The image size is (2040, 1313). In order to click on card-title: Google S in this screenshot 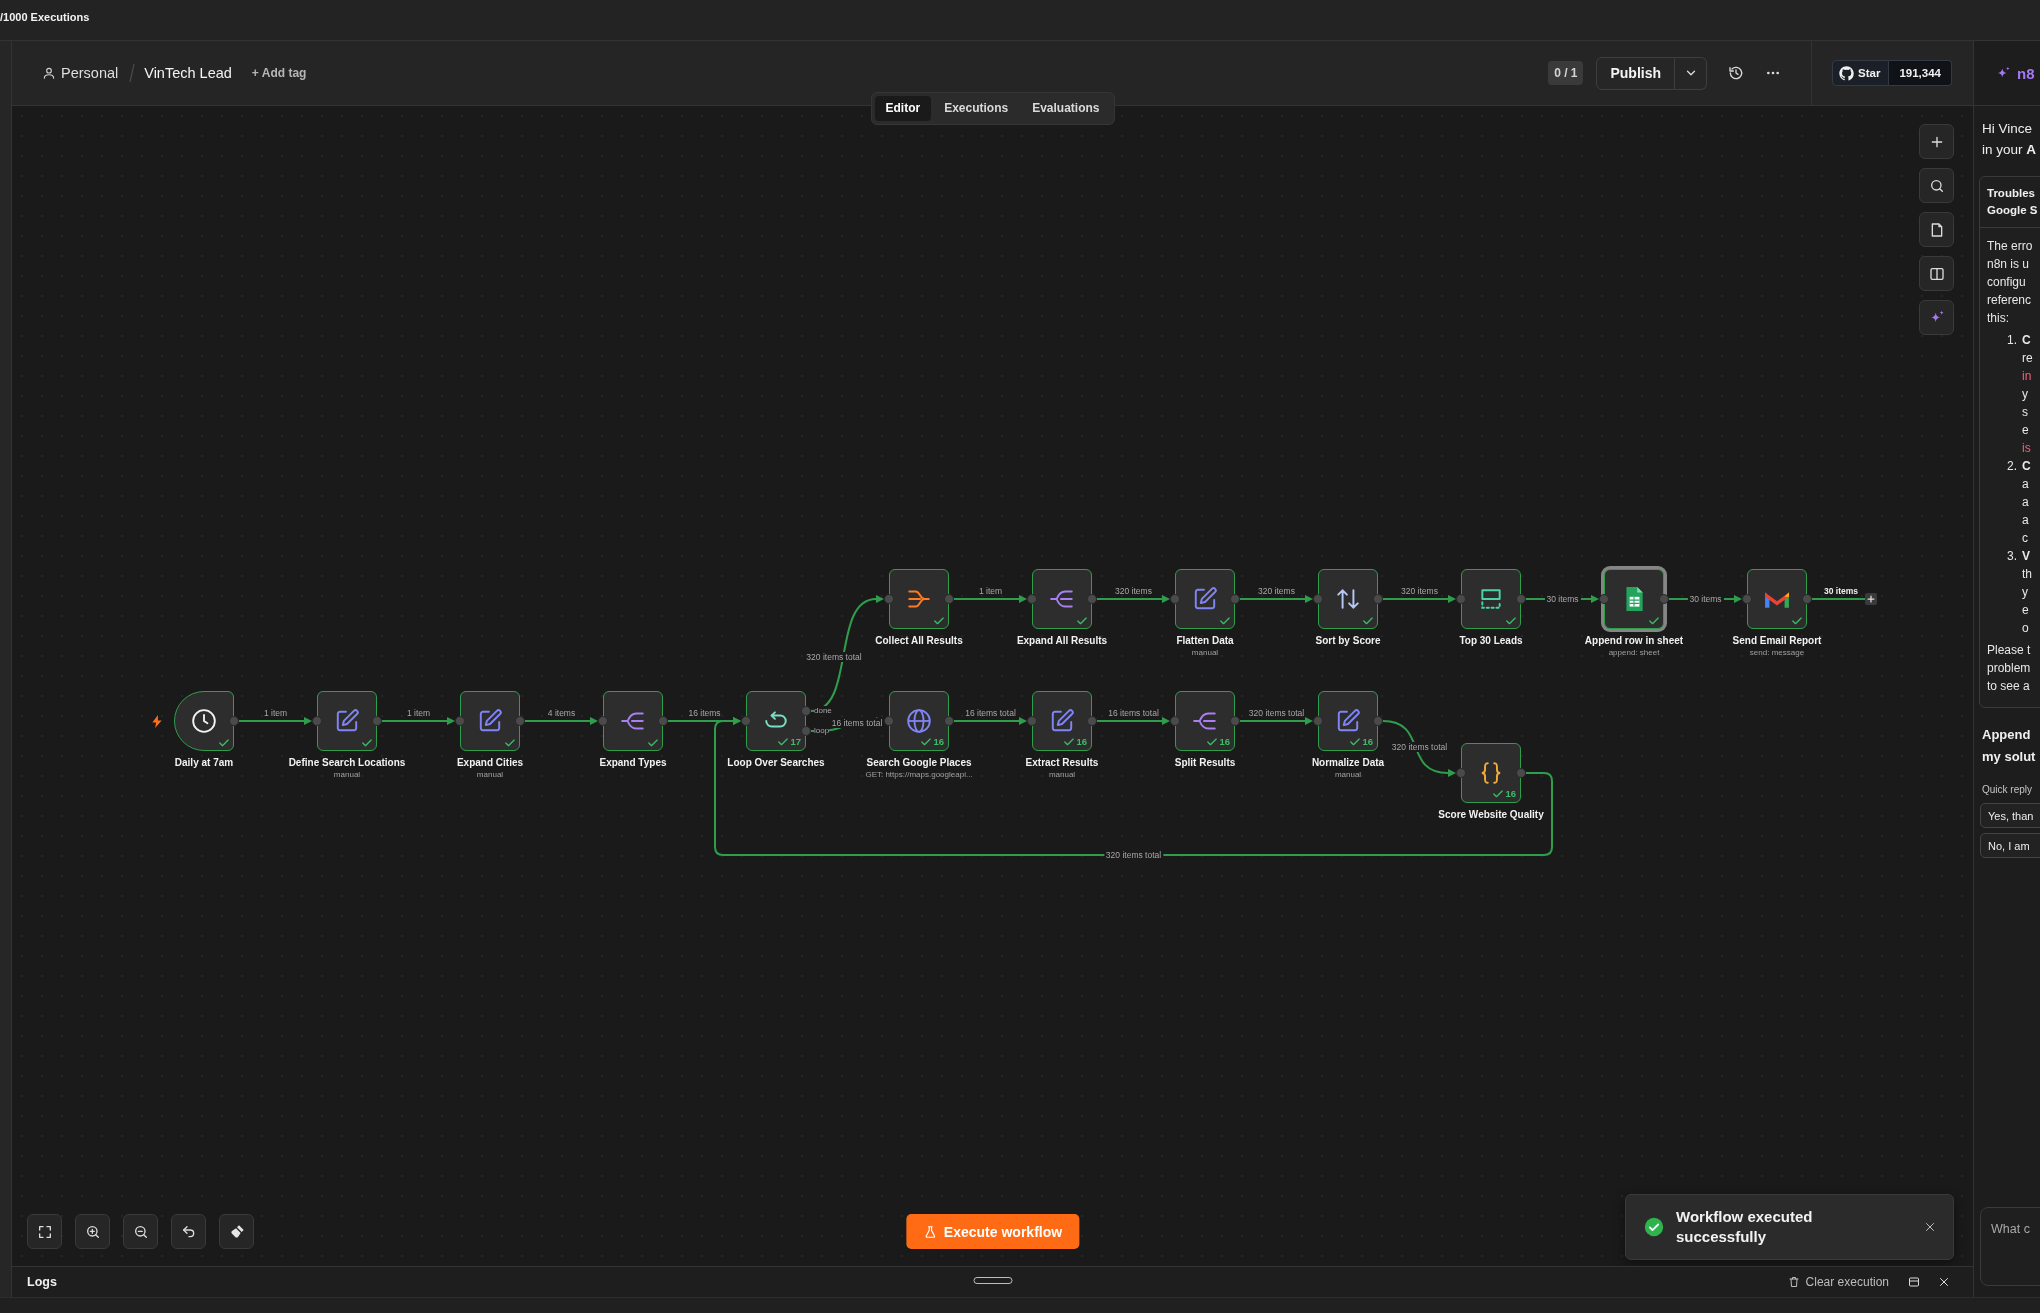, I will do `click(2013, 210)`.